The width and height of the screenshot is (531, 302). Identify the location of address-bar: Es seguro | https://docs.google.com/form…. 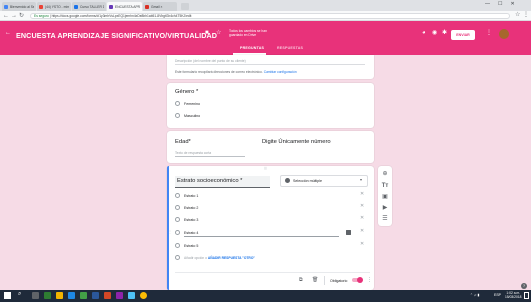
(270, 16).